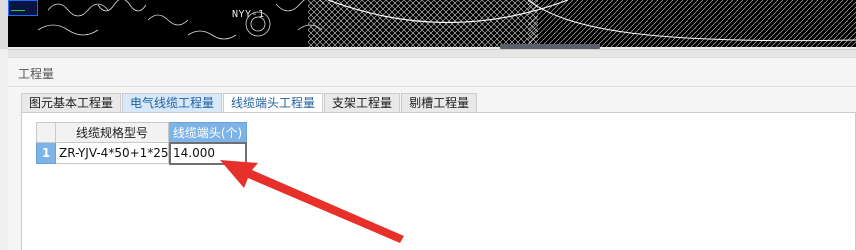 The width and height of the screenshot is (856, 250). Describe the element at coordinates (362, 103) in the screenshot. I see `tab-bracket: 支架工程量` at that location.